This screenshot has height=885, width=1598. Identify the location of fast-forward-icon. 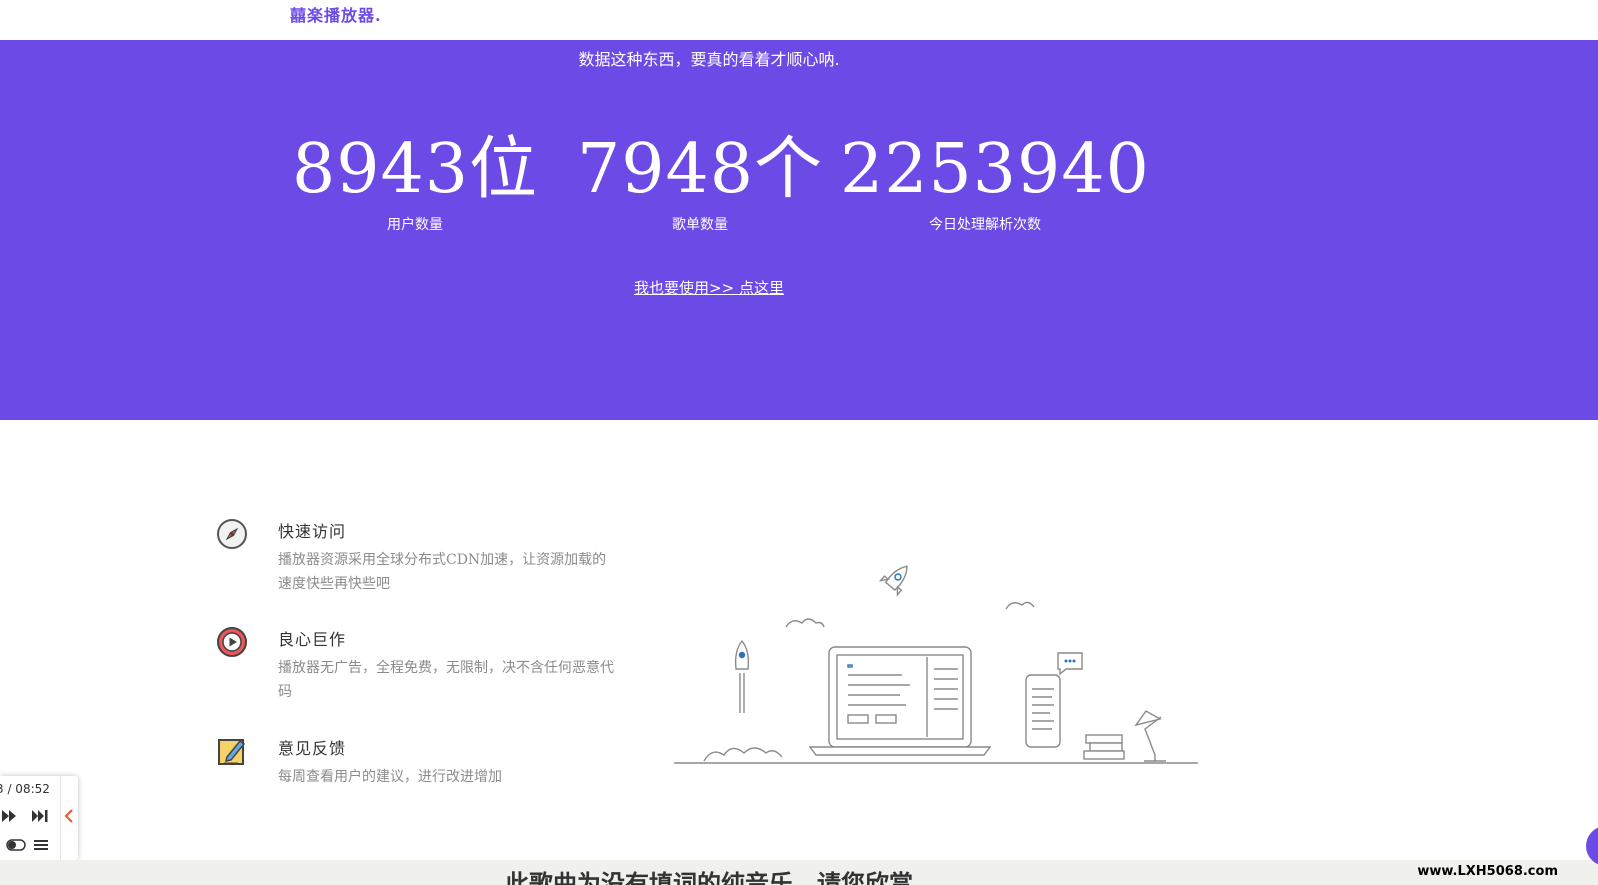
(10, 817).